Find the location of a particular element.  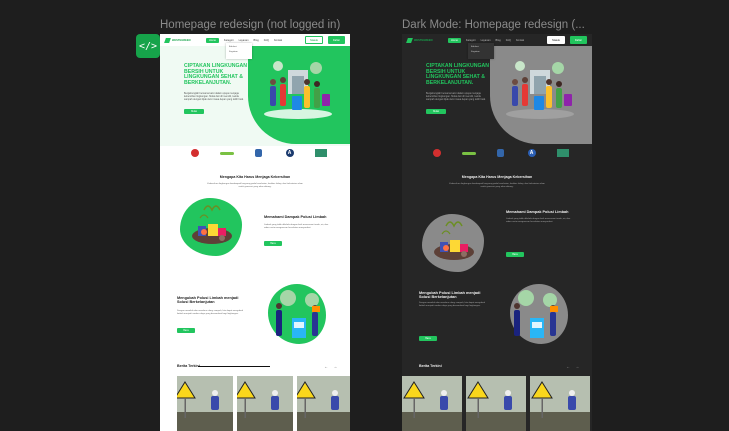

klhk-logo-icon is located at coordinates (258, 153).